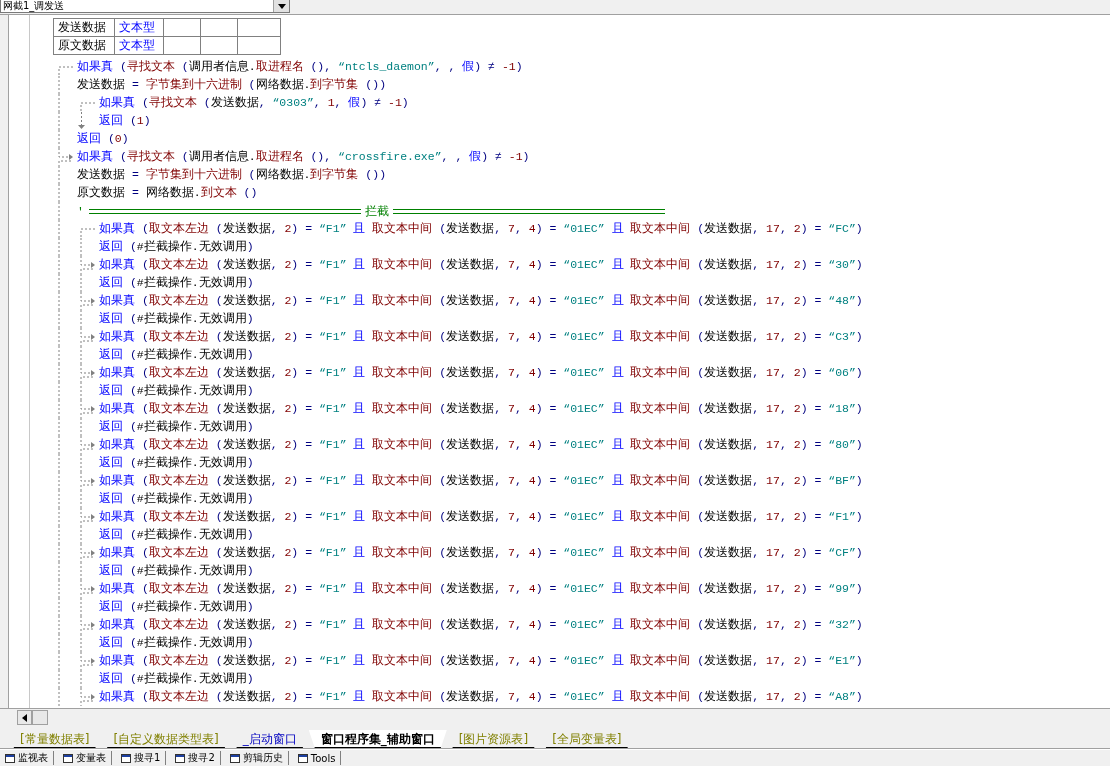 The width and height of the screenshot is (1110, 766). What do you see at coordinates (81, 211) in the screenshot?
I see `comment-mark: '` at bounding box center [81, 211].